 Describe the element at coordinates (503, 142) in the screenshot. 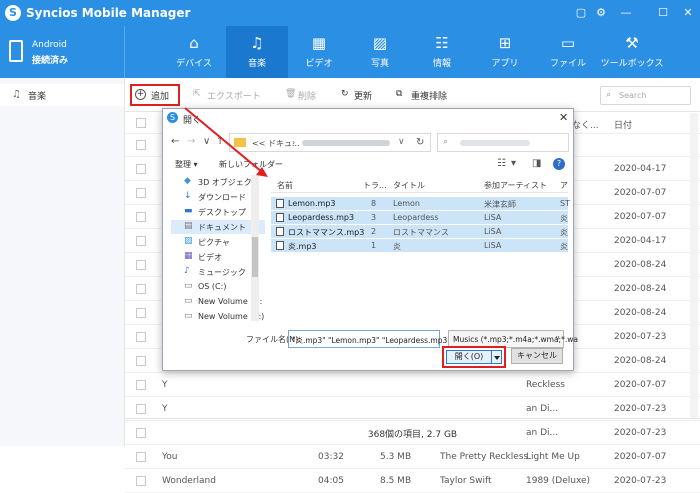

I see `folder-search-input: ⌕` at that location.